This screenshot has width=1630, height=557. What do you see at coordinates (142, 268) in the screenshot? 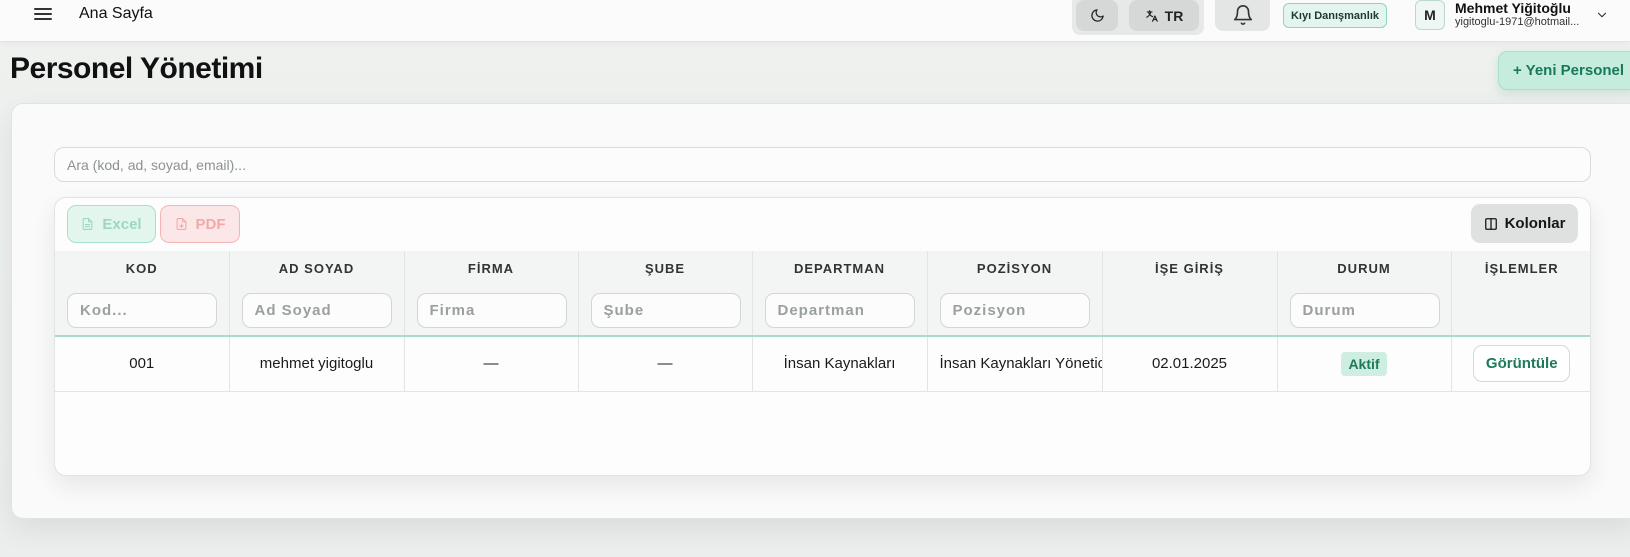
I see `column-header-kod: KOD` at bounding box center [142, 268].